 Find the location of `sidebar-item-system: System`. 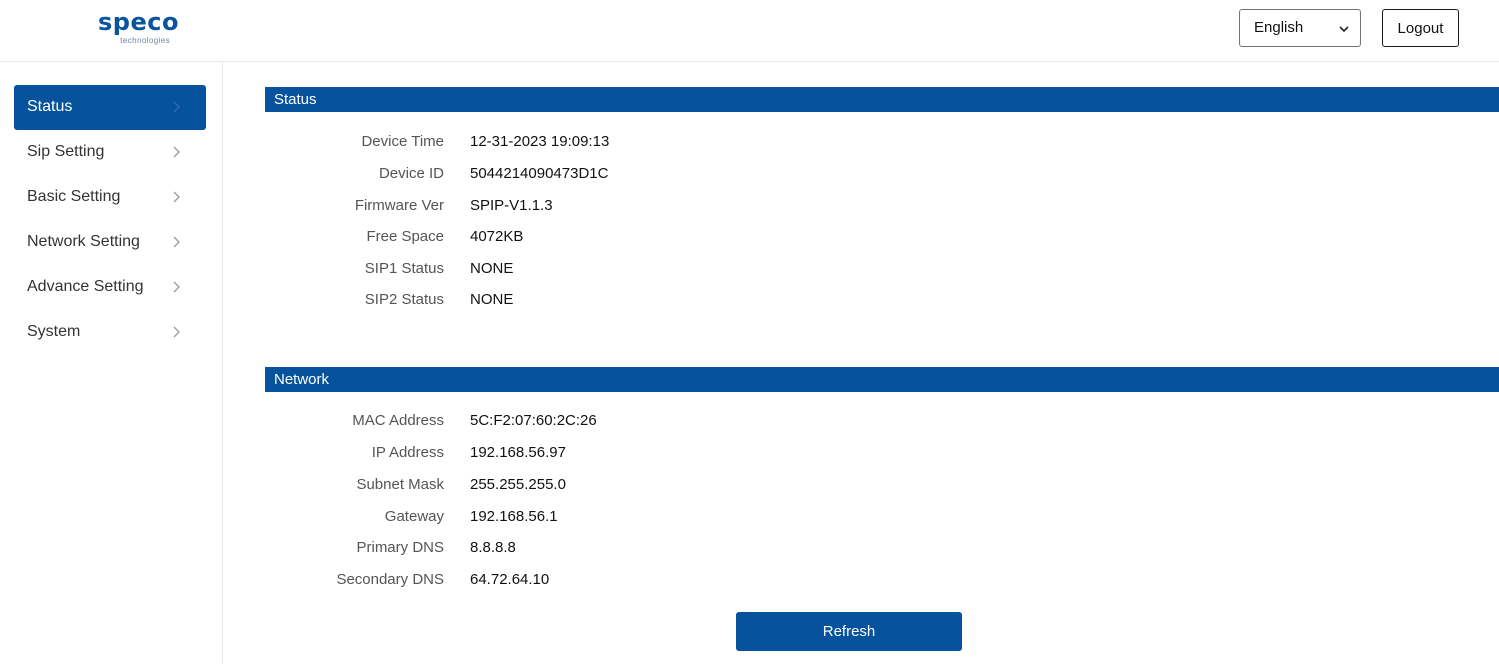

sidebar-item-system: System is located at coordinates (110, 332).